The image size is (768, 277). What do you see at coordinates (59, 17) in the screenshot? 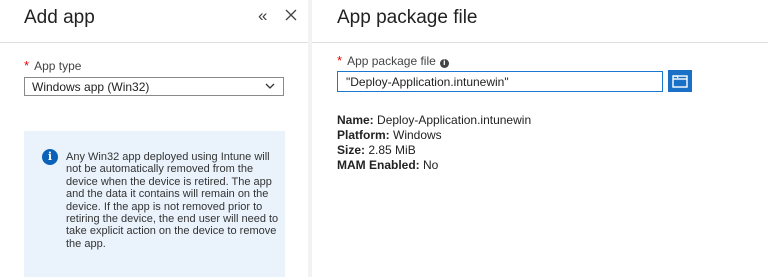
I see `add-app-title: Add app` at bounding box center [59, 17].